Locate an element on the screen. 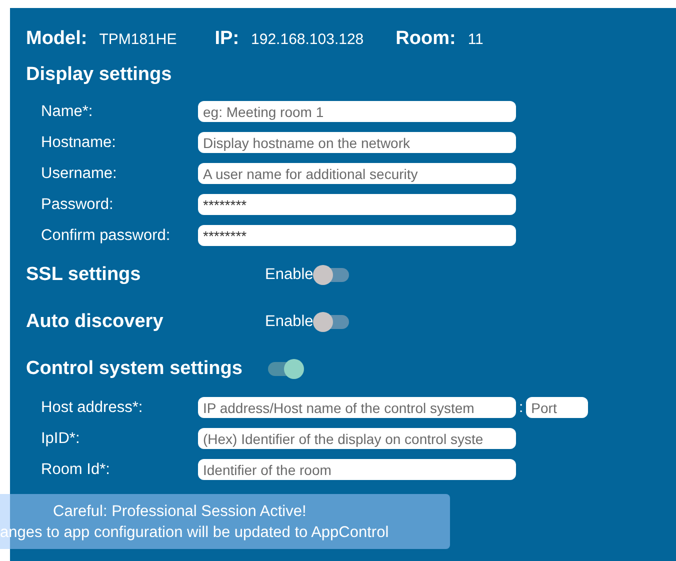 The image size is (676, 561). section-title: Auto discovery is located at coordinates (95, 321).